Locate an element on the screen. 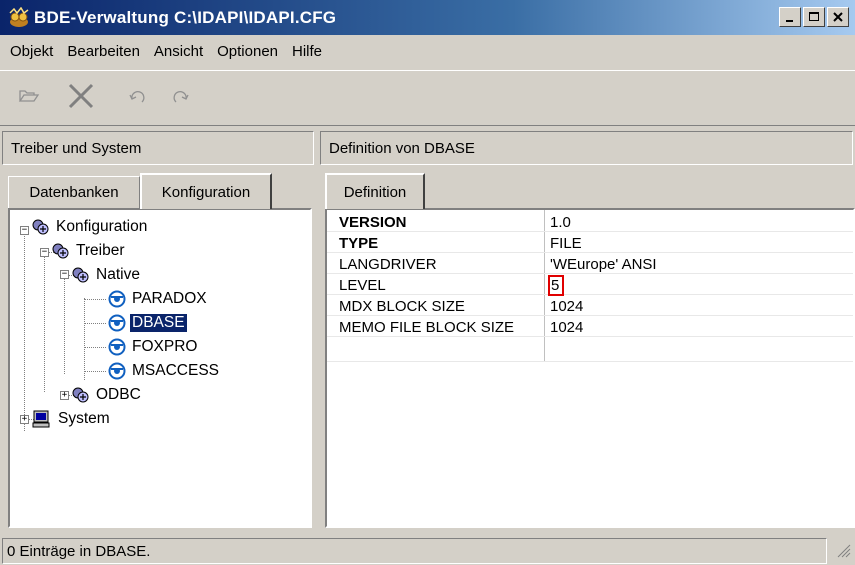 Image resolution: width=855 pixels, height=565 pixels. open-icon is located at coordinates (29, 98).